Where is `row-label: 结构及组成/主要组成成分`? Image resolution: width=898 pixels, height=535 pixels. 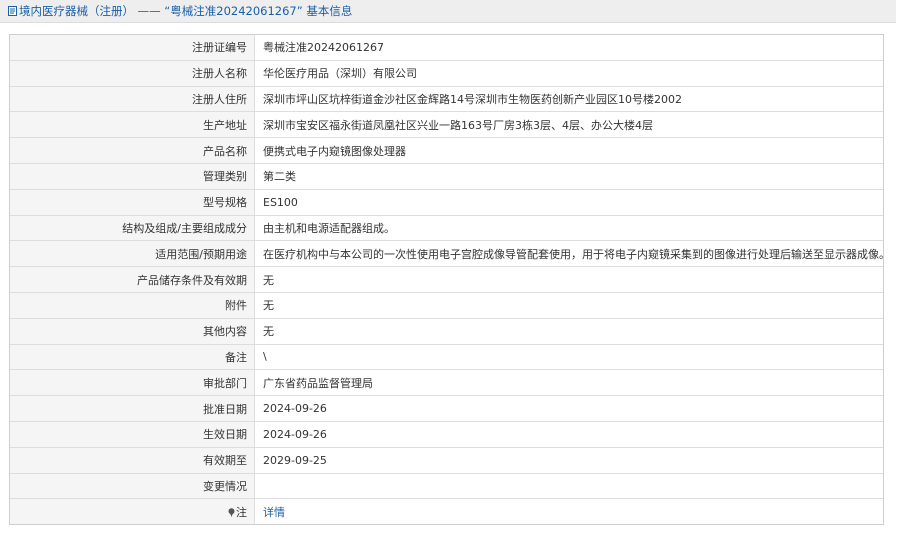 row-label: 结构及组成/主要组成成分 is located at coordinates (132, 228).